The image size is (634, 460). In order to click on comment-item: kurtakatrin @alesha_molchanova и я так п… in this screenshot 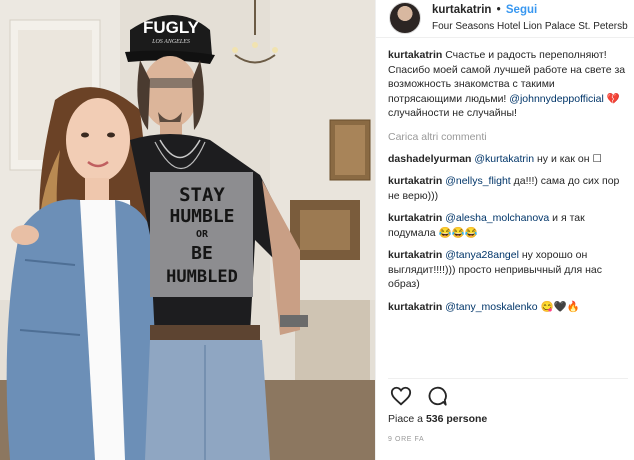, I will do `click(508, 225)`.